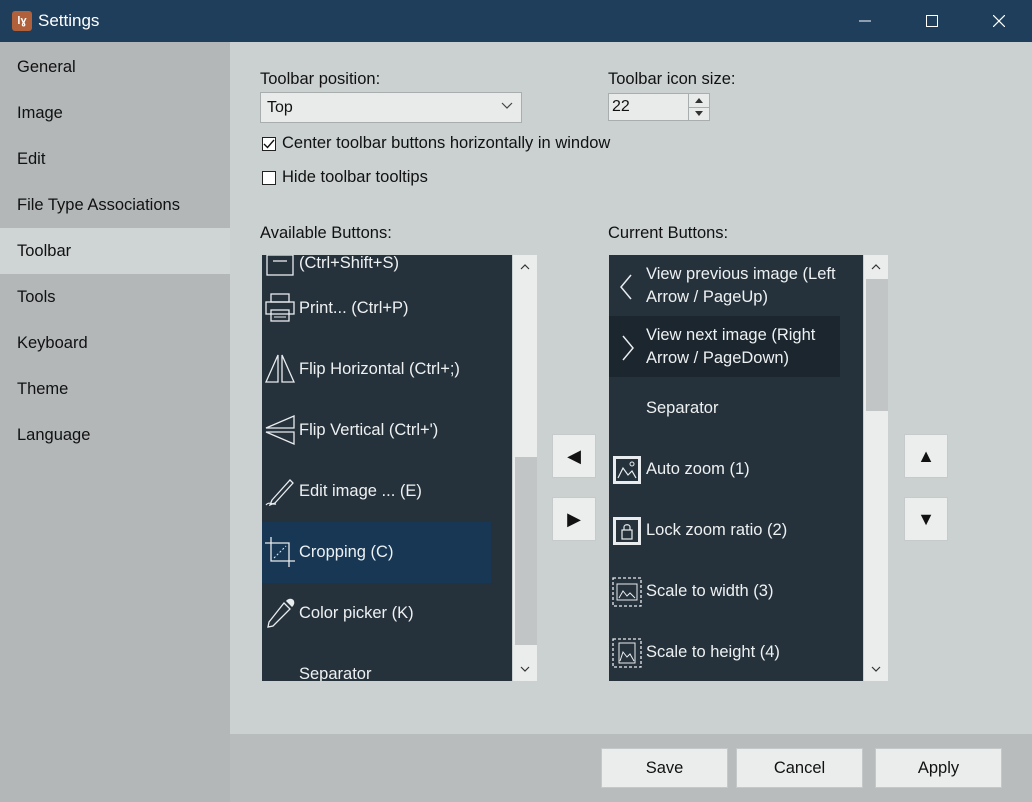 This screenshot has width=1032, height=802. What do you see at coordinates (115, 113) in the screenshot?
I see `sidebar-item-image: Image` at bounding box center [115, 113].